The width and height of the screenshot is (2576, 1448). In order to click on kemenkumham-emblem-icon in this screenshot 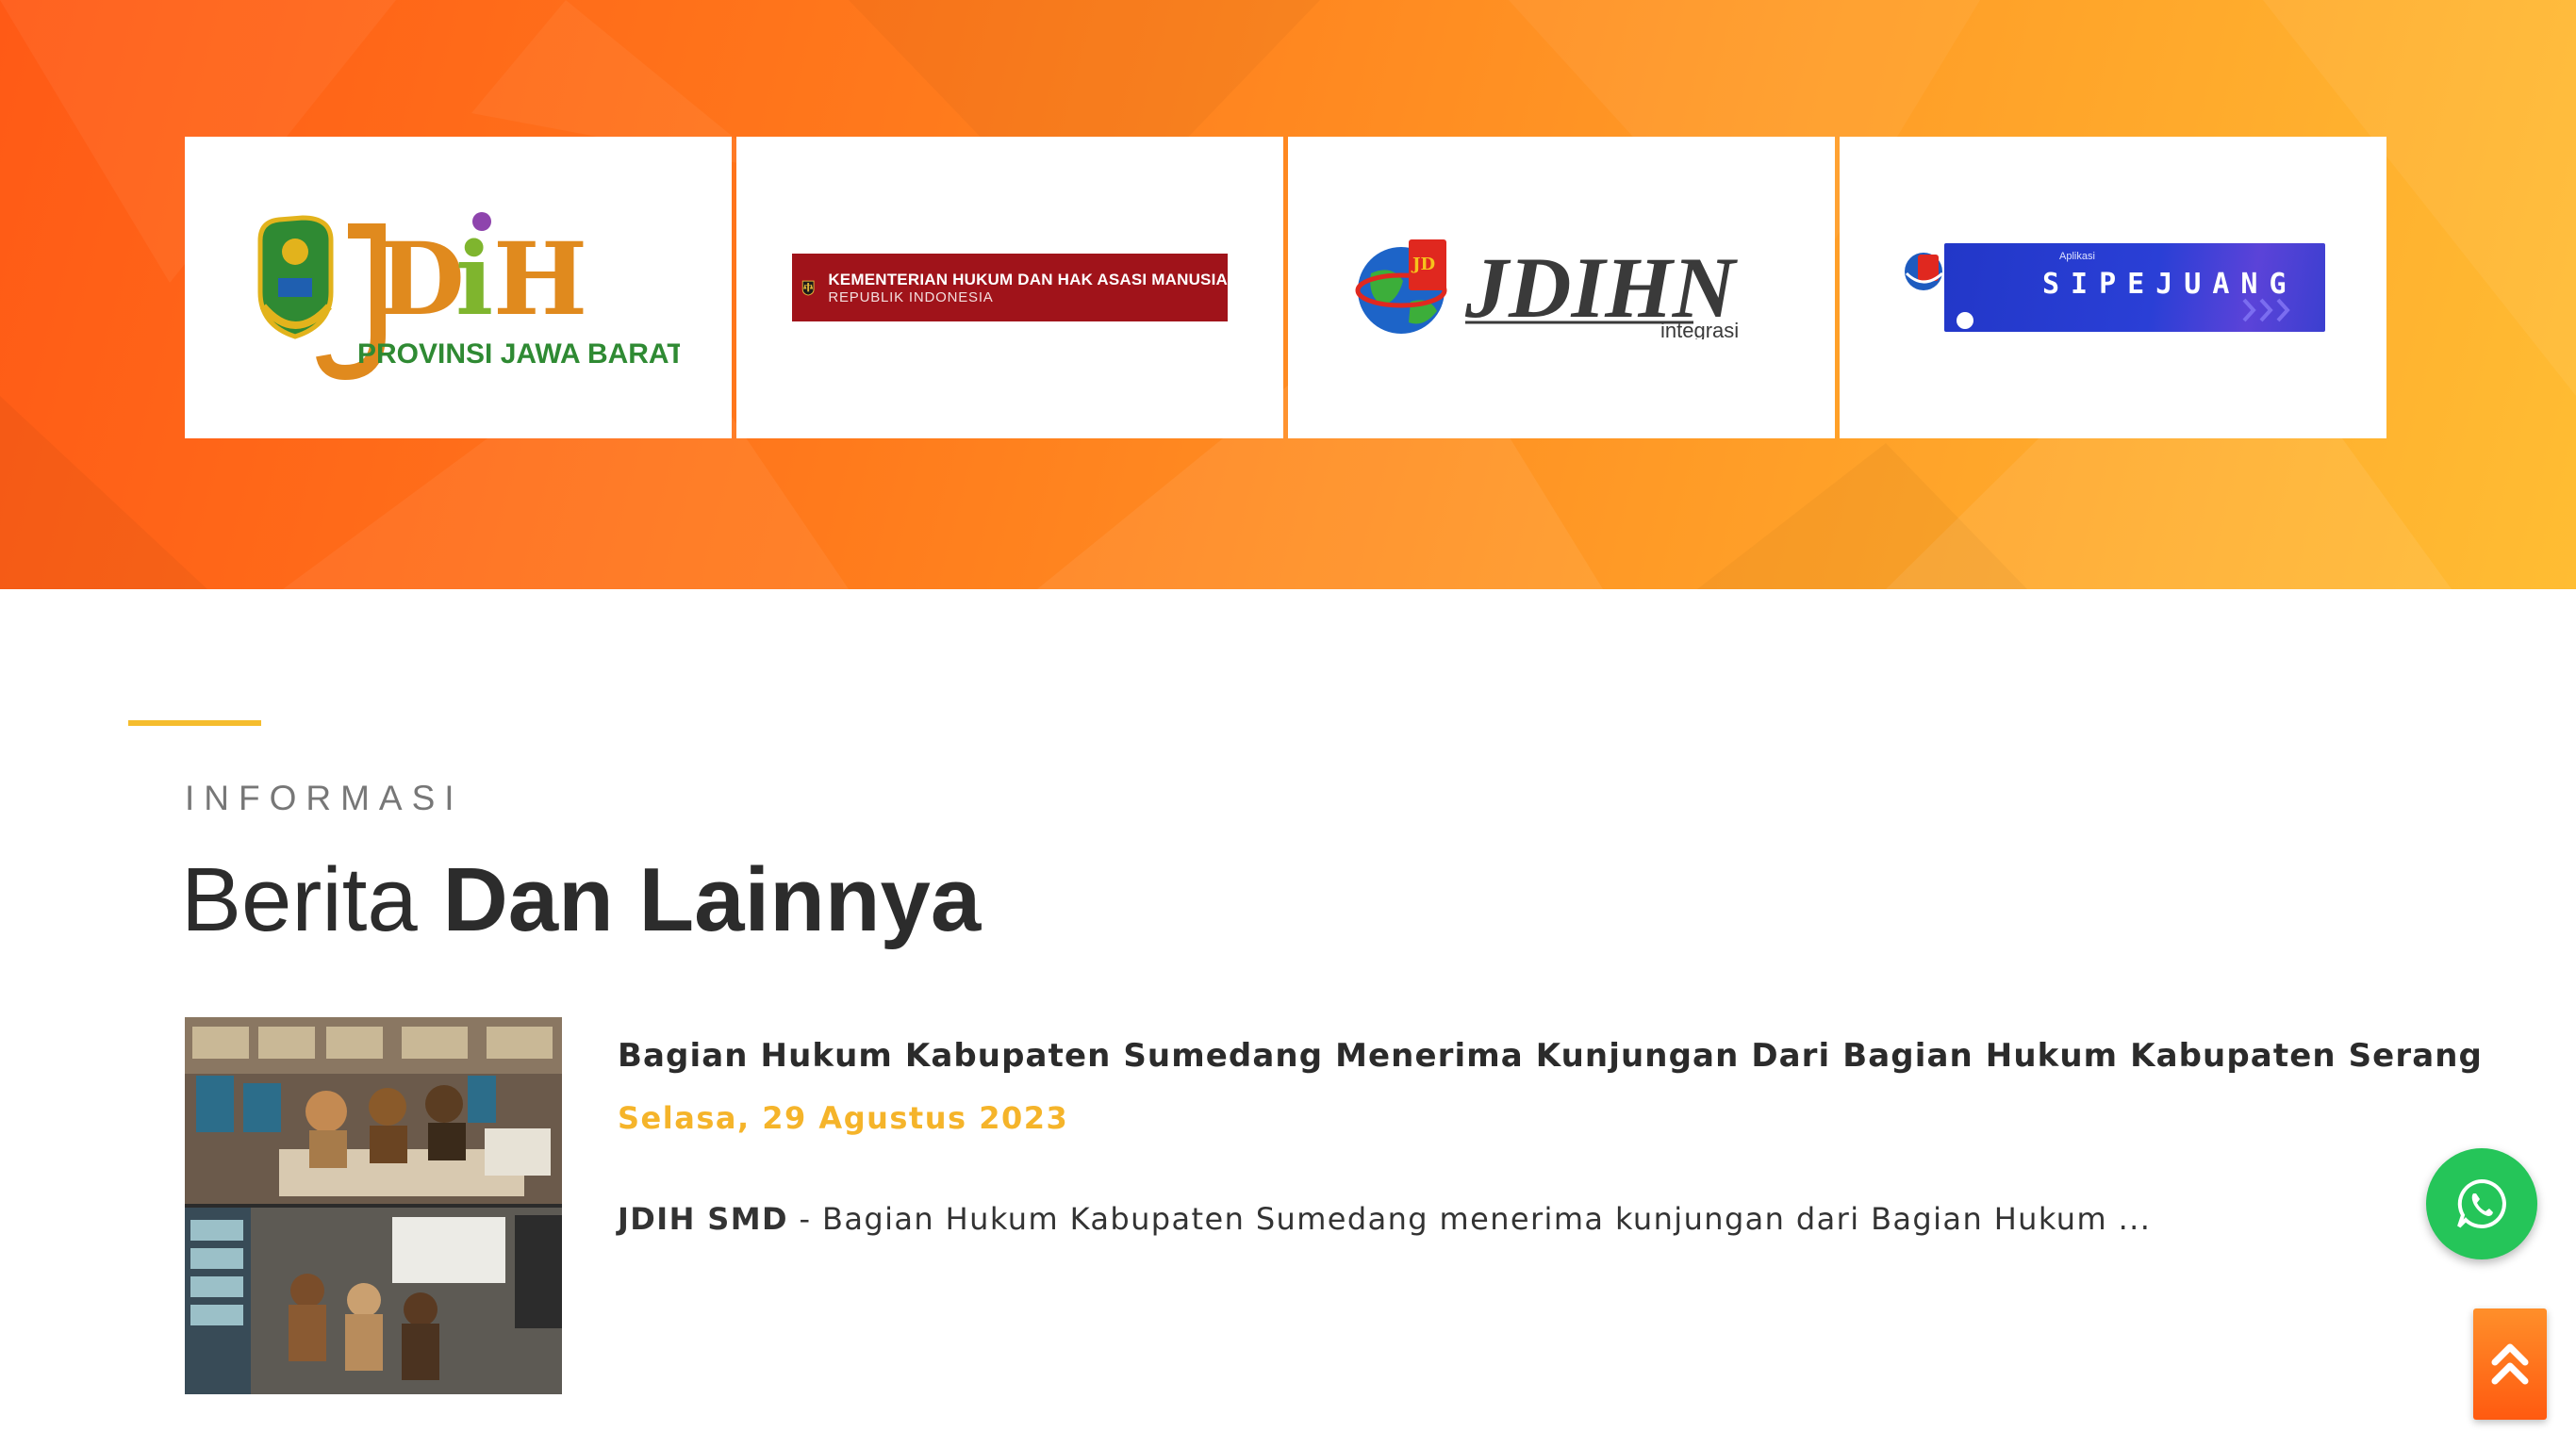, I will do `click(808, 288)`.